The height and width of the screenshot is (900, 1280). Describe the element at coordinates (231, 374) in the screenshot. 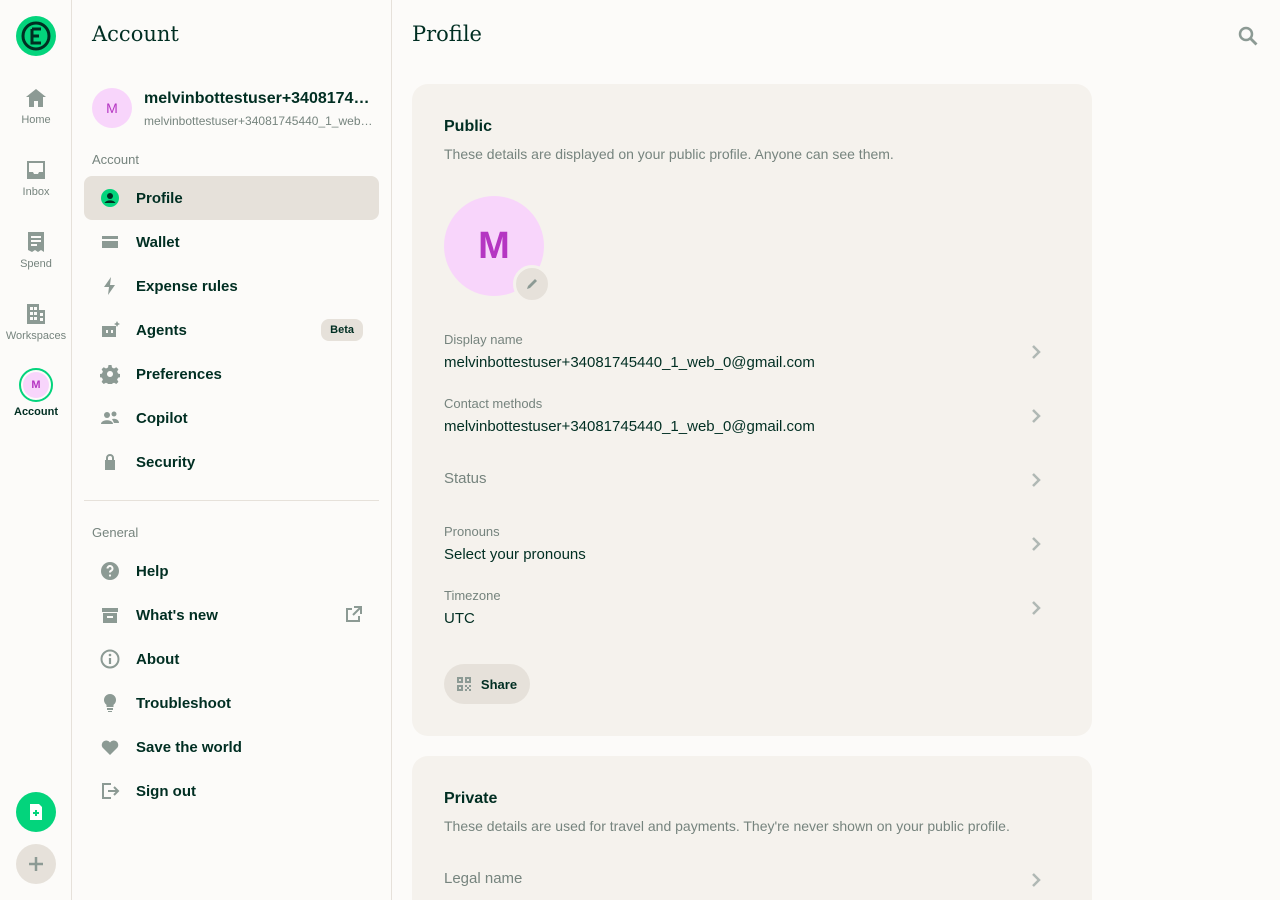

I see `sidebar-item-preferences: Preferences` at that location.